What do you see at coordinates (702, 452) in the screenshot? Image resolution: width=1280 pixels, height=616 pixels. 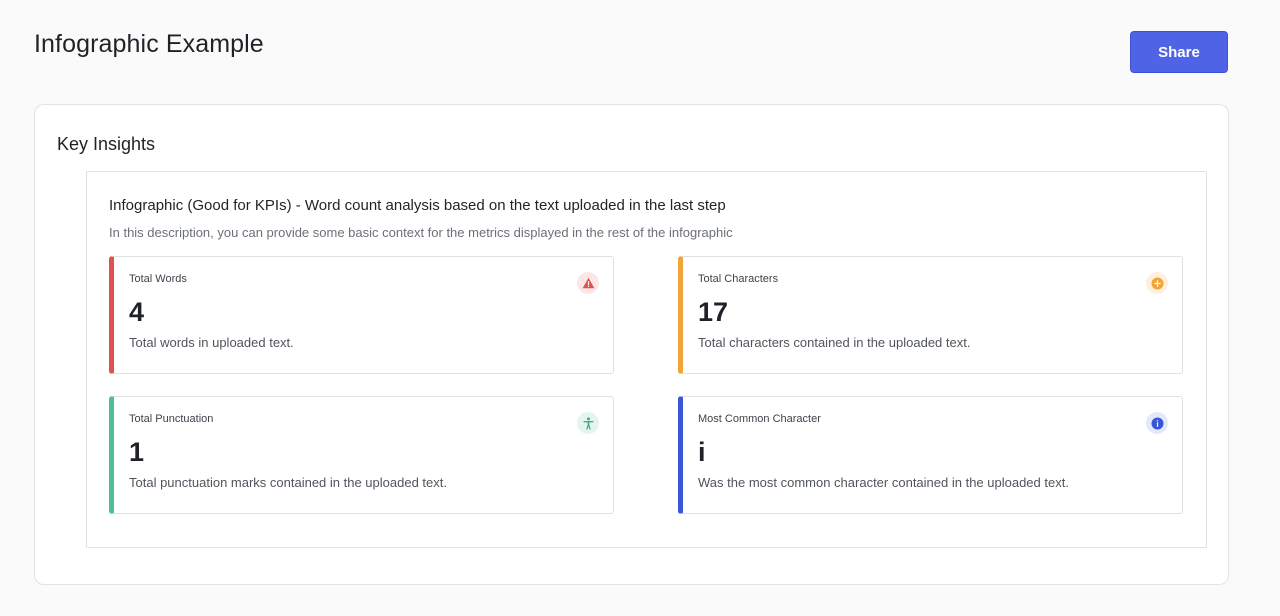 I see `metric-value: i` at bounding box center [702, 452].